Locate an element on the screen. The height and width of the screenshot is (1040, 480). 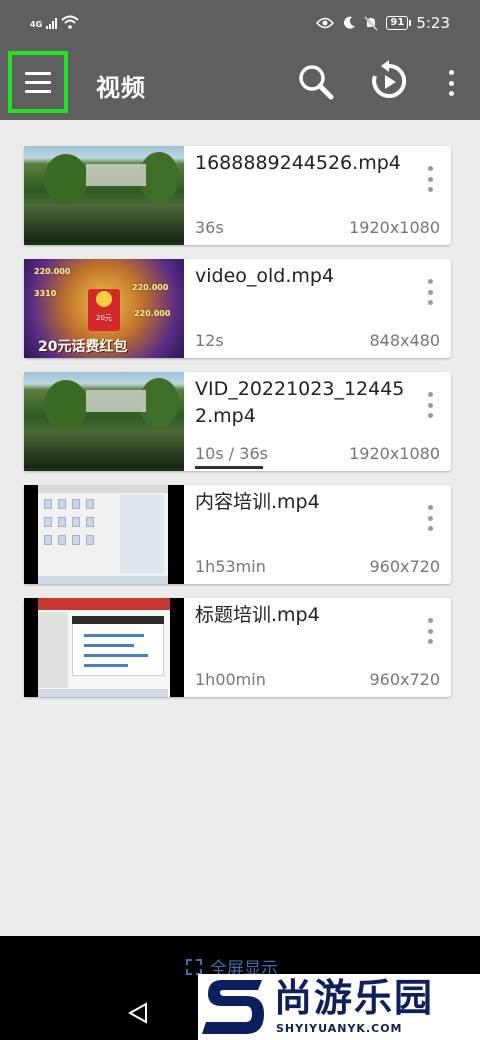
more-options-button is located at coordinates (451, 83).